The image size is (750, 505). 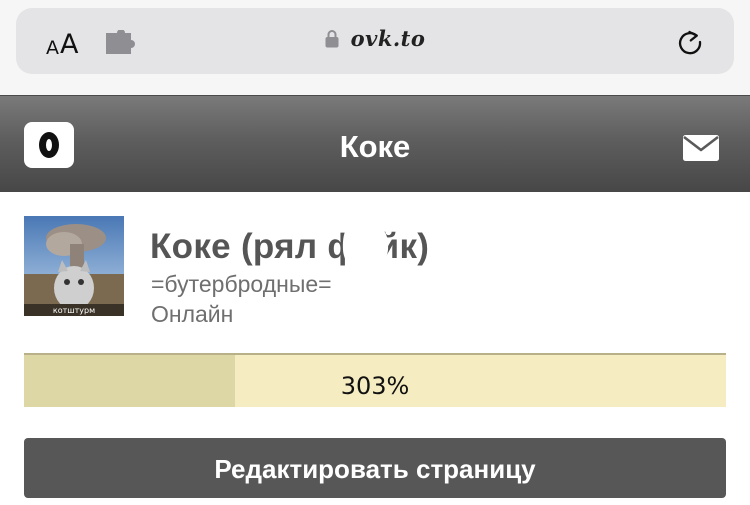 I want to click on avatar-image: котштурм, so click(x=74, y=266).